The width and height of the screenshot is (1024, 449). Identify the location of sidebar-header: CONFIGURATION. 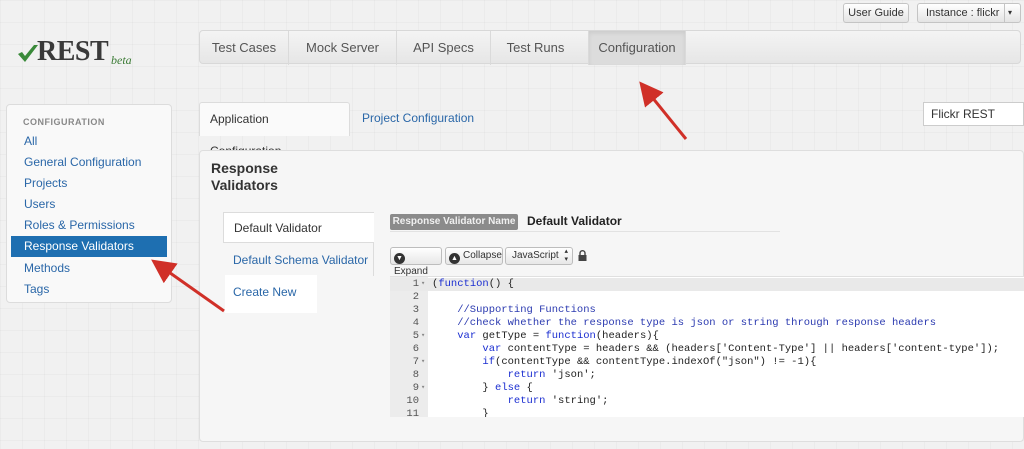
(64, 122).